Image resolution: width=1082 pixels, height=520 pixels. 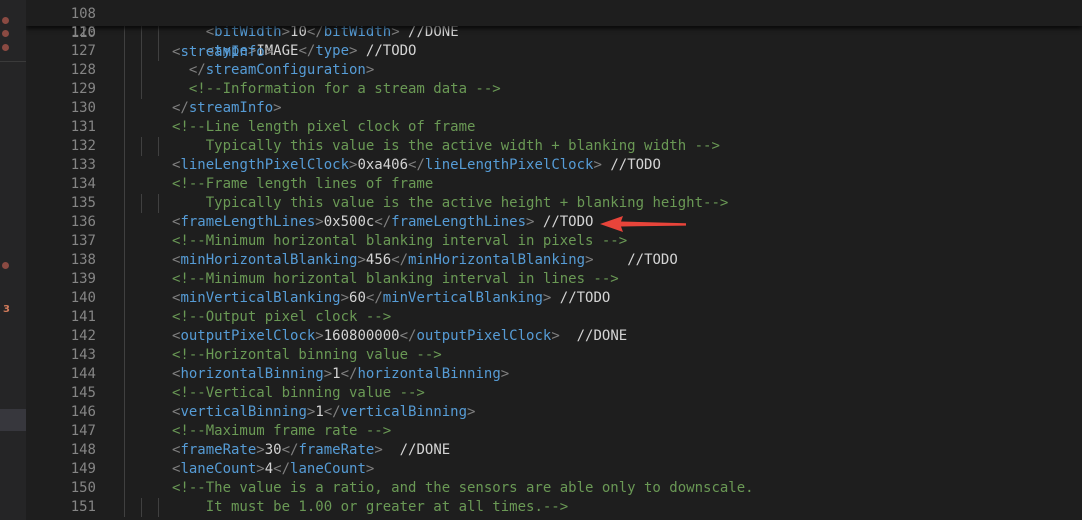 What do you see at coordinates (554, 412) in the screenshot?
I see `code-line: 146 <verticalBinning>1</verticalBinning>` at bounding box center [554, 412].